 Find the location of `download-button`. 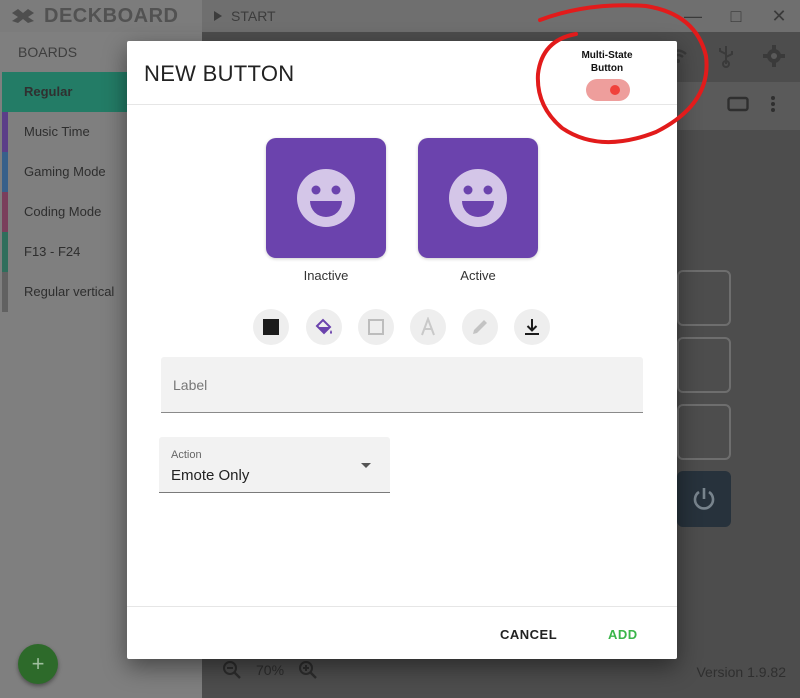

download-button is located at coordinates (532, 327).